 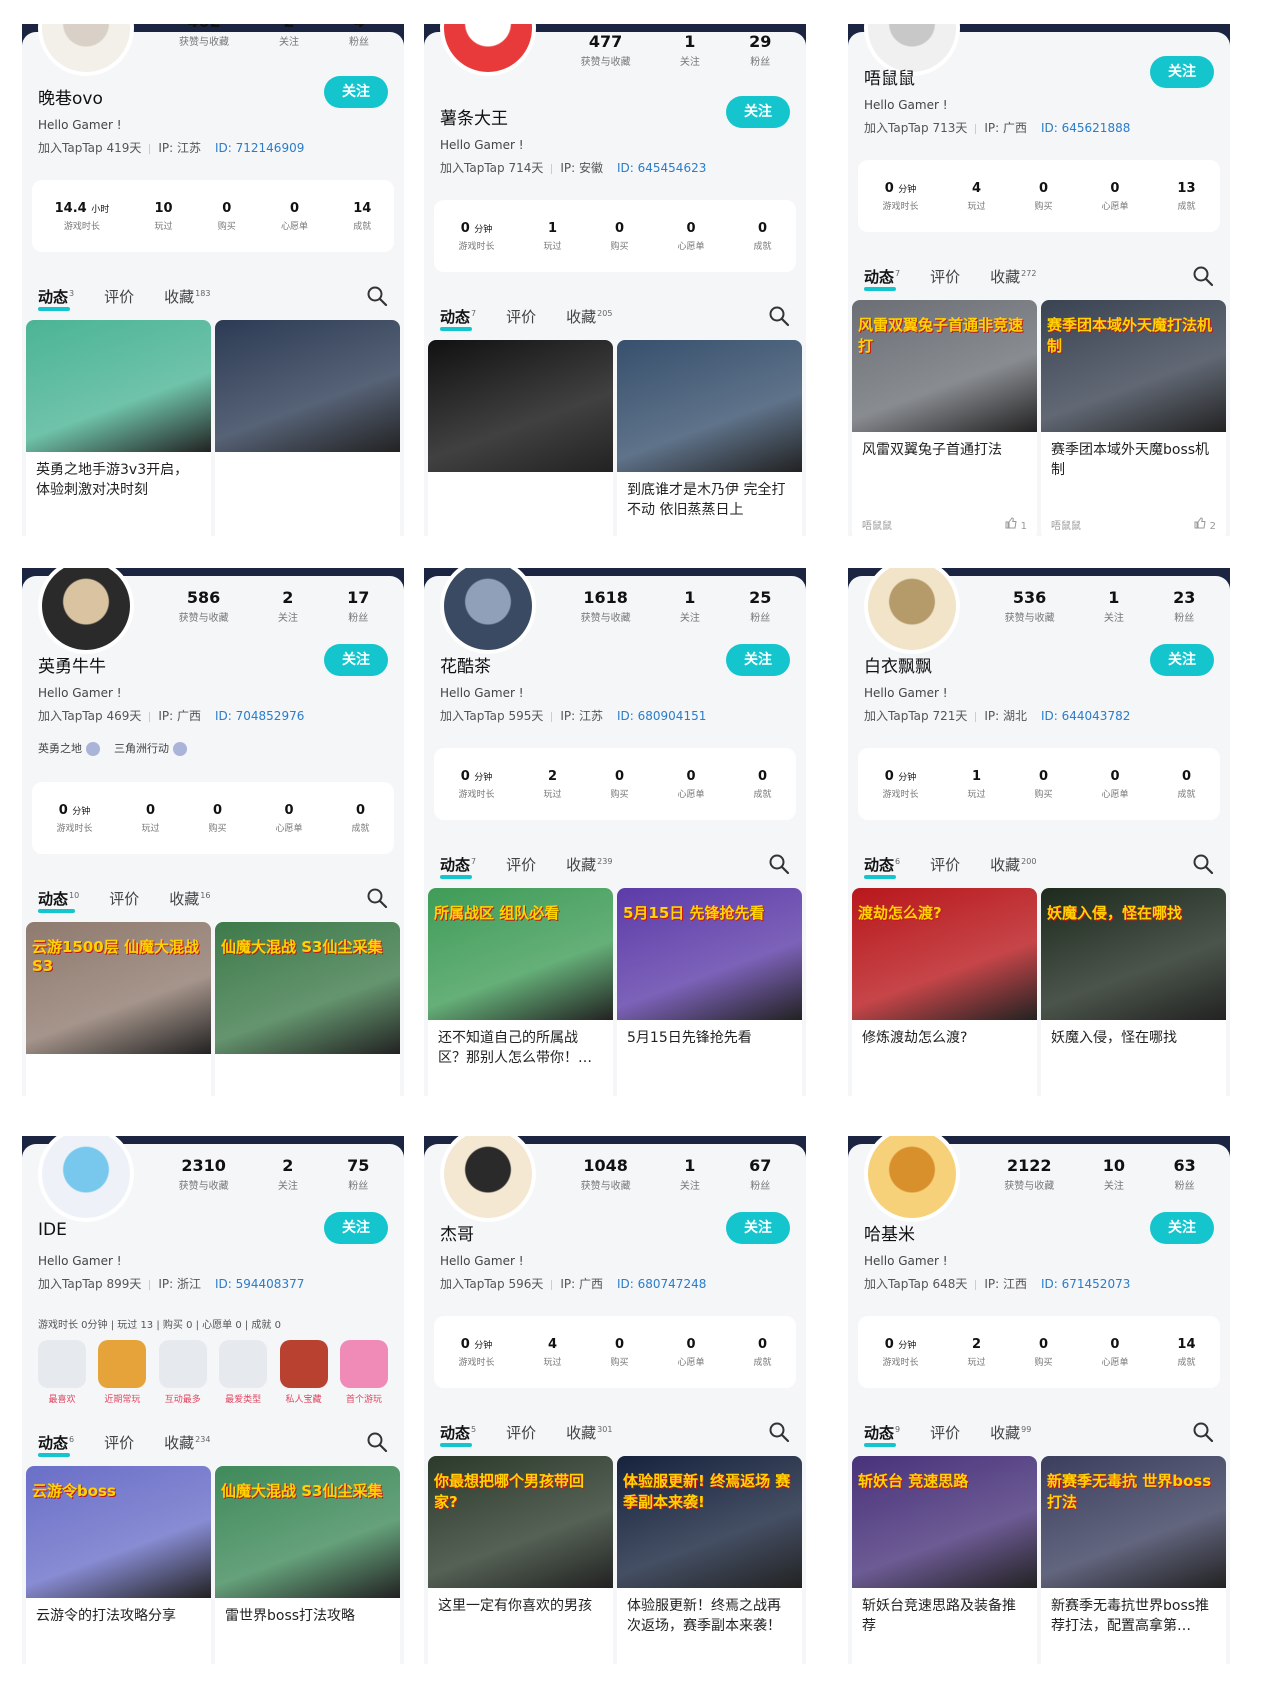 What do you see at coordinates (259, 716) in the screenshot?
I see `user-id: ID: 704852976` at bounding box center [259, 716].